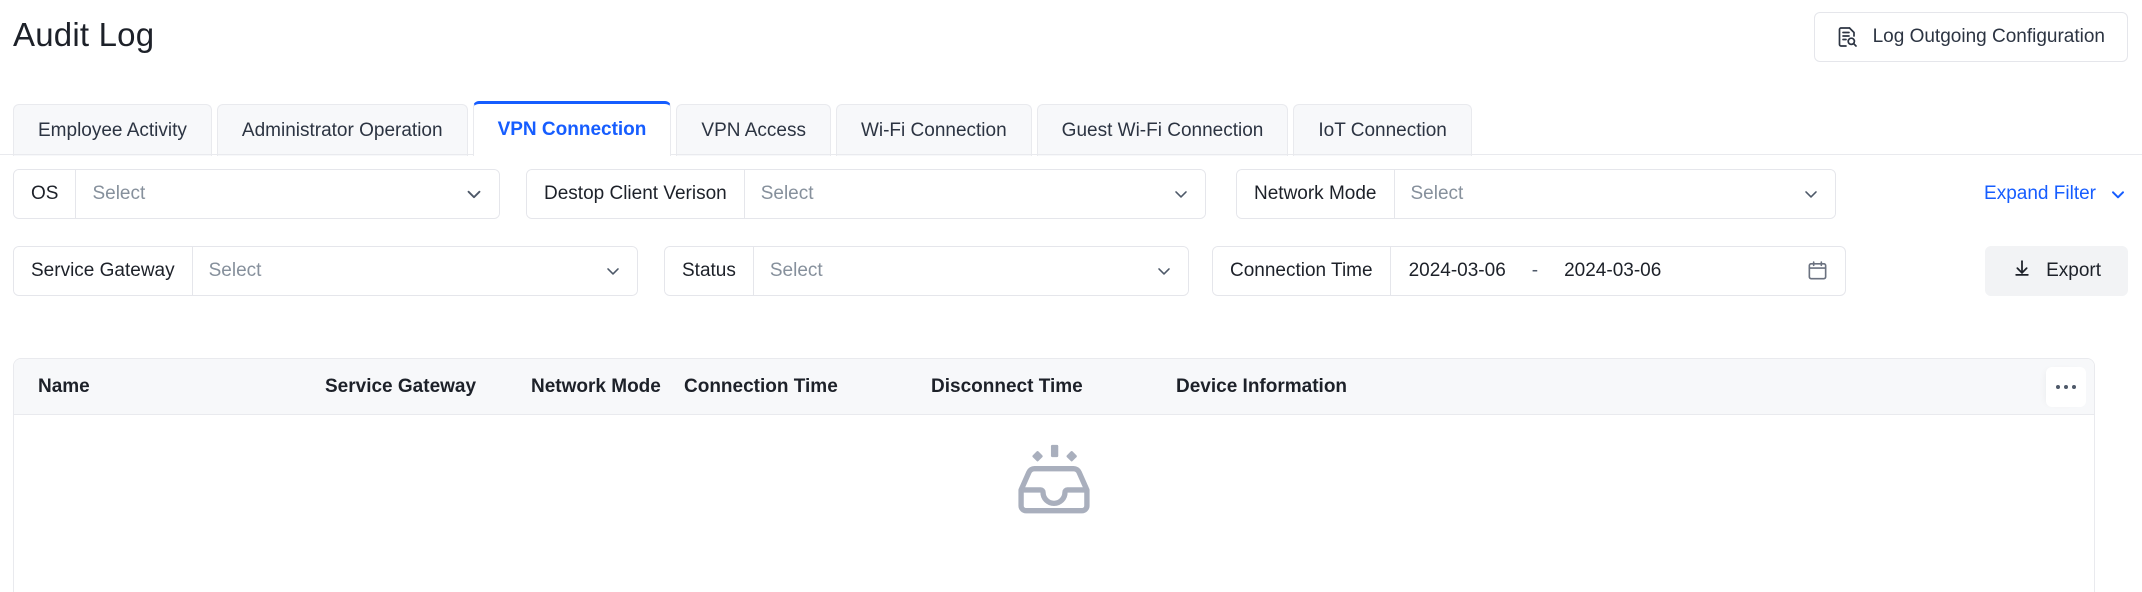 The width and height of the screenshot is (2142, 592). Describe the element at coordinates (1007, 387) in the screenshot. I see `column-header-disconnect-time: Disconnect Time` at that location.